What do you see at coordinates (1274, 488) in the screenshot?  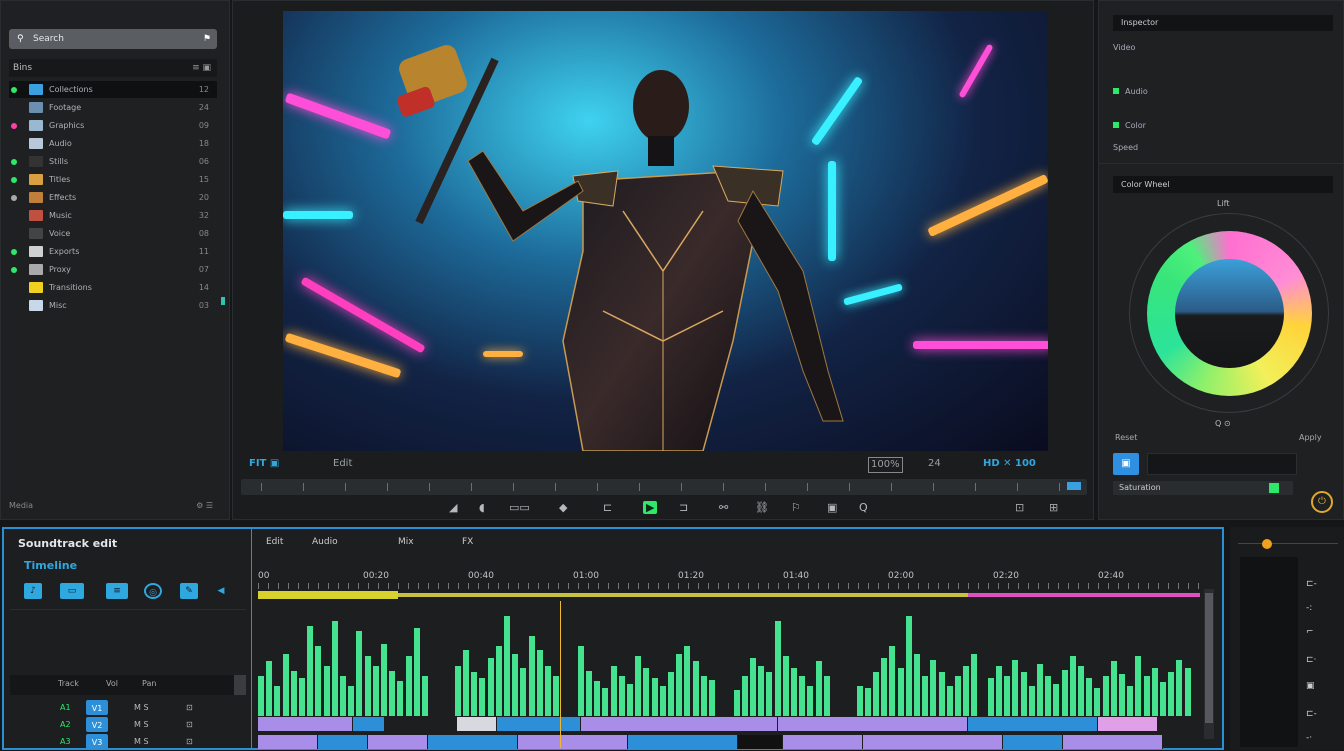 I see `saturation-knob` at bounding box center [1274, 488].